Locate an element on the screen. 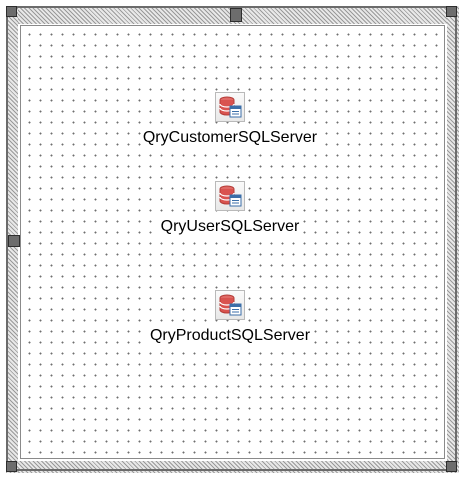  resize-handle-middle-left is located at coordinates (14, 241).